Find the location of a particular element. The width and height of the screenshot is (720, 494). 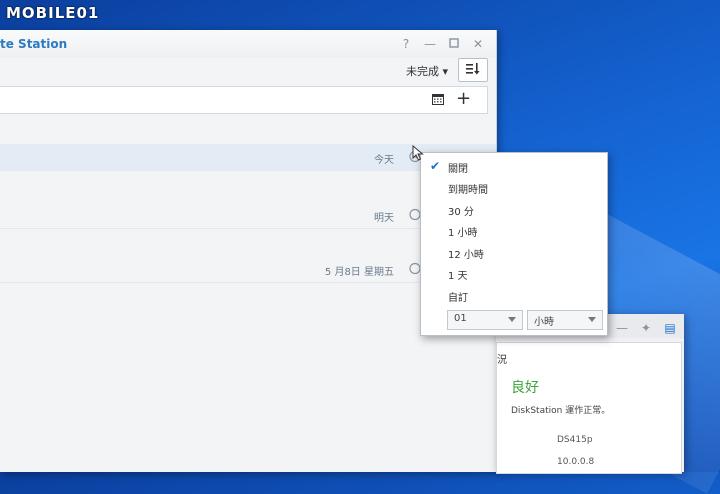

menu-item-12-hours: 12 小時 is located at coordinates (514, 252).